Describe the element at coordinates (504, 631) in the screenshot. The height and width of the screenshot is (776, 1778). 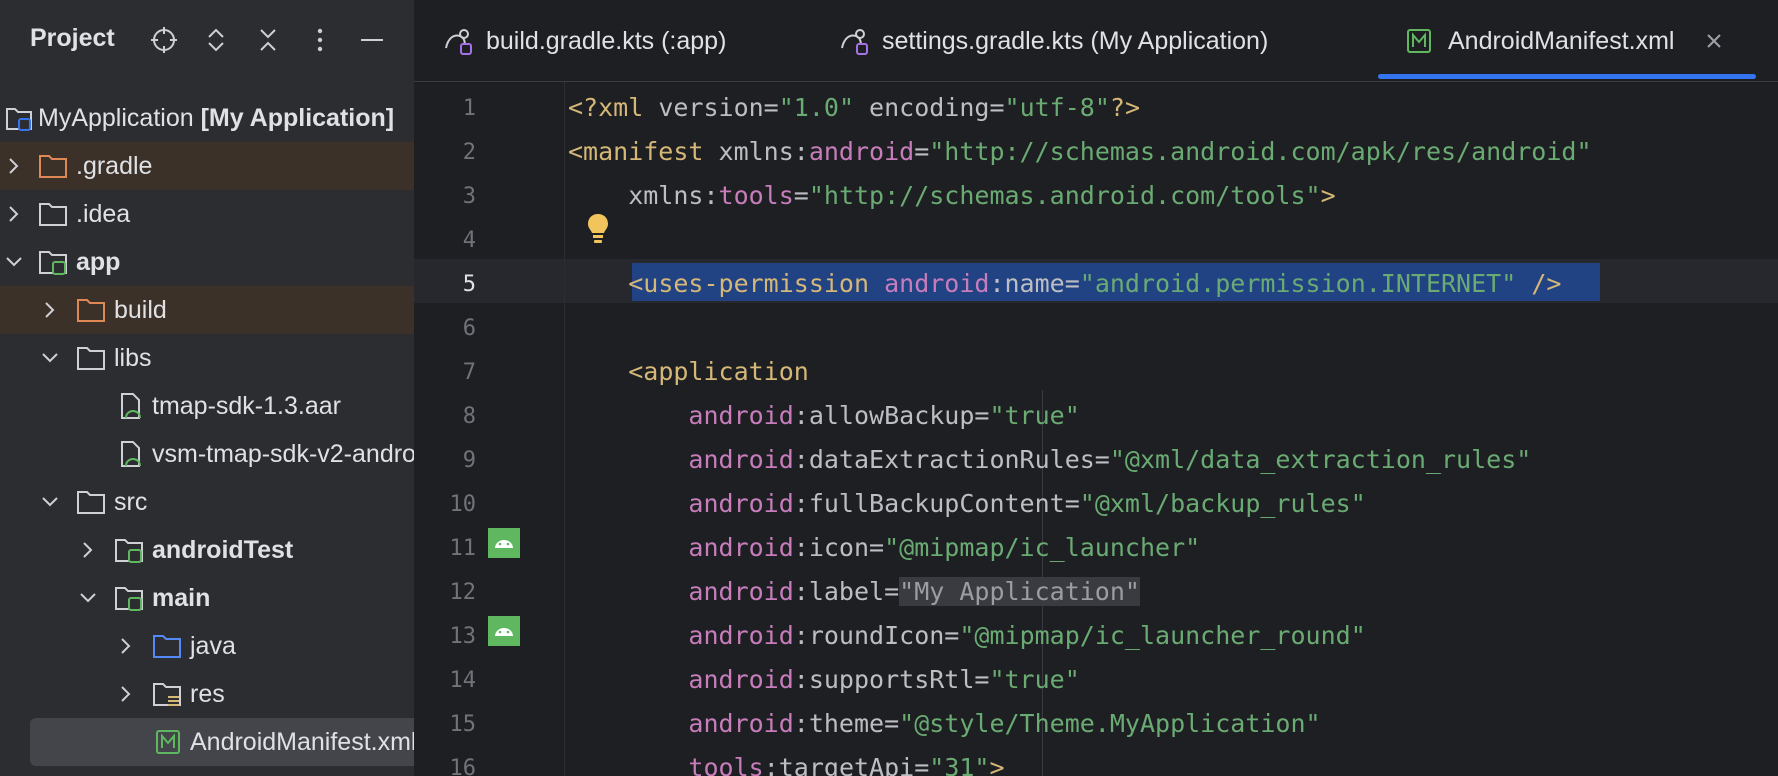
I see `android-round-icon` at that location.